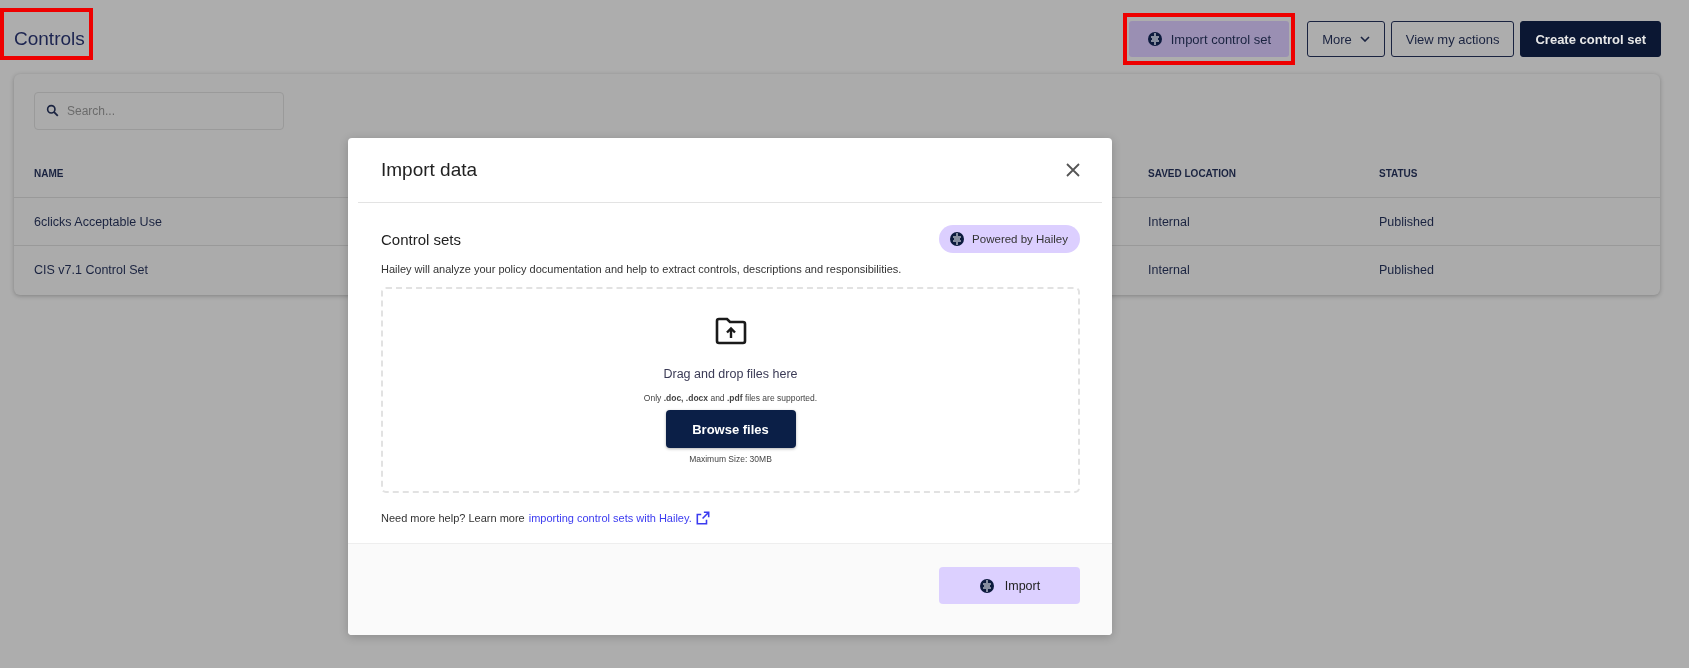  I want to click on table-cell: 6clicks Acceptable Use, so click(98, 221).